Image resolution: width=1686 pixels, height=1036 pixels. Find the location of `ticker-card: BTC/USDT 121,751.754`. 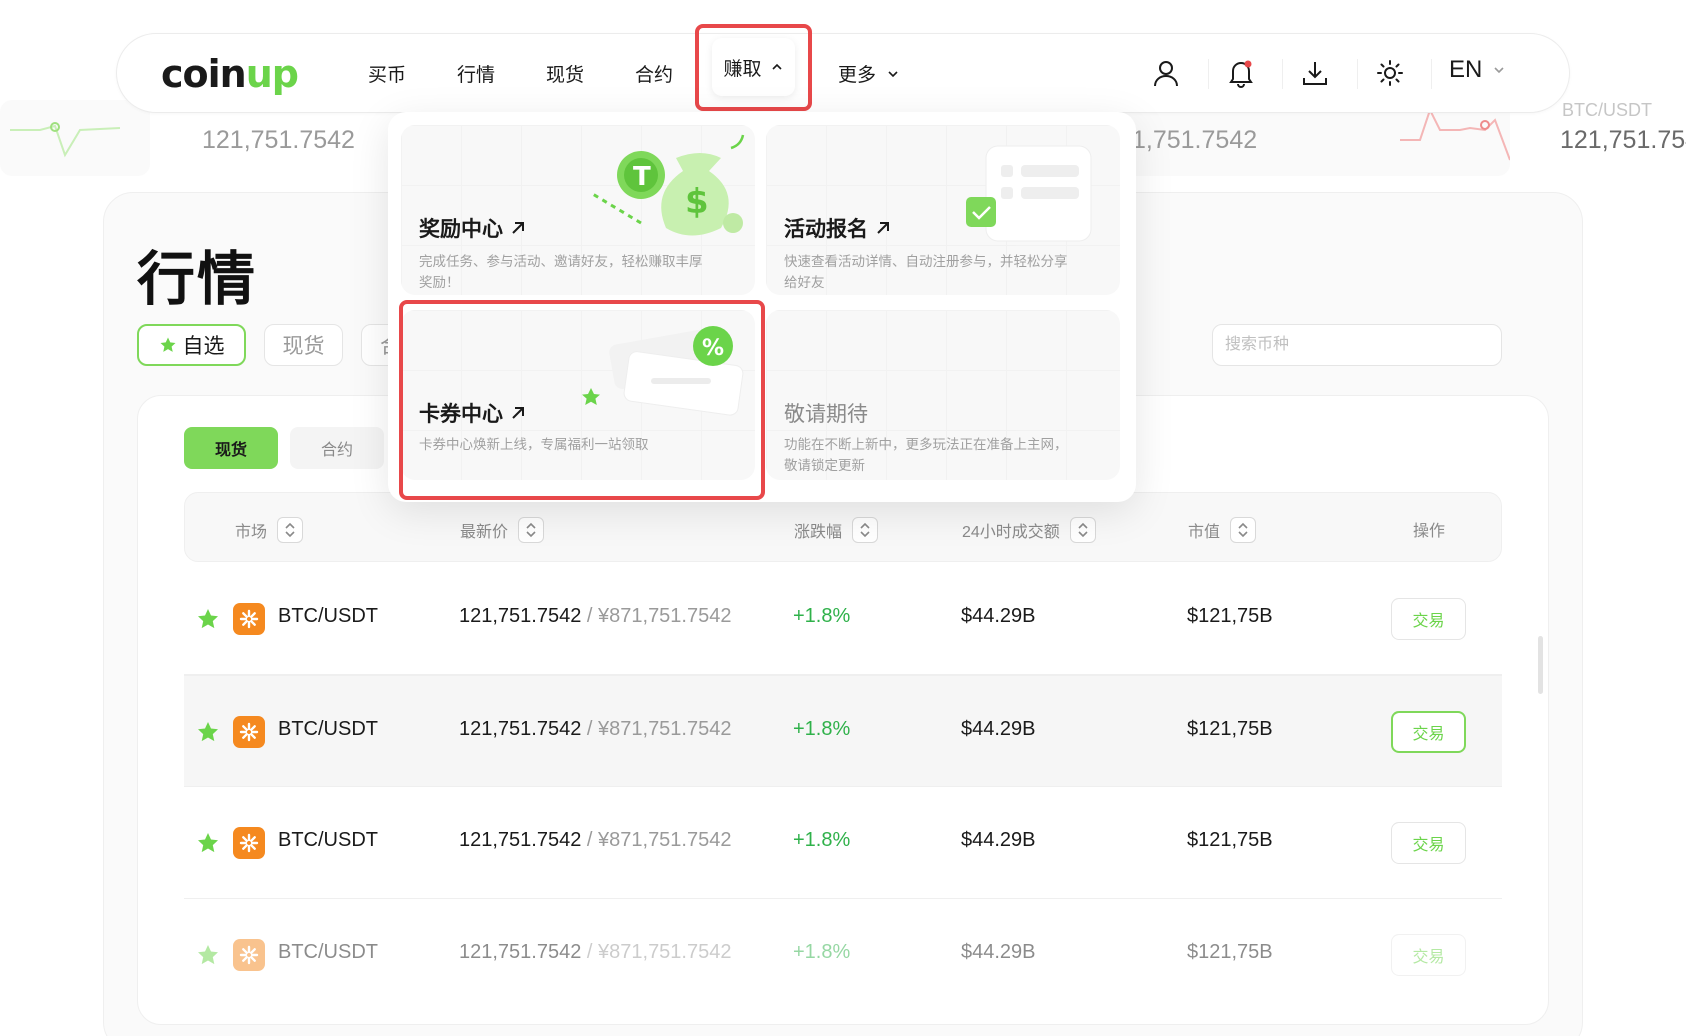

ticker-card: BTC/USDT 121,751.754 is located at coordinates (1609, 138).